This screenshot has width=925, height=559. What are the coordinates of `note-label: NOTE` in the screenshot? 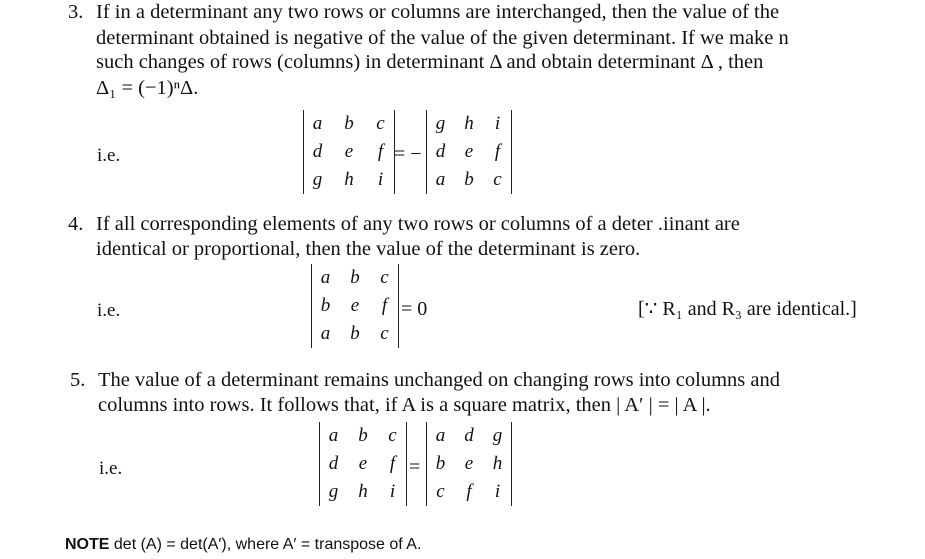 It's located at (87, 544).